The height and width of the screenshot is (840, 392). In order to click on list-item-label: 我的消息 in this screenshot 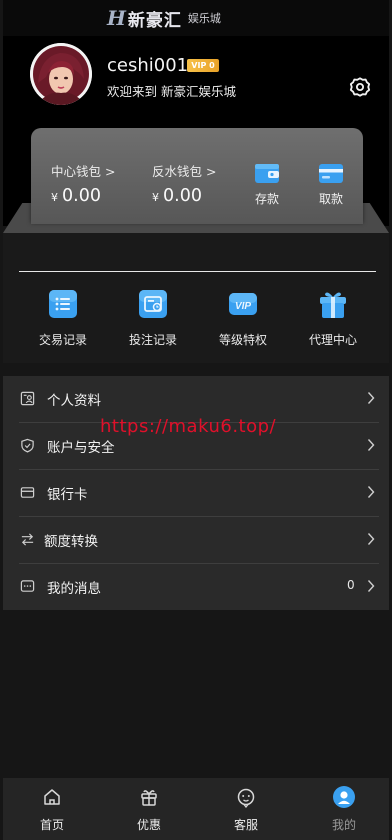, I will do `click(74, 589)`.